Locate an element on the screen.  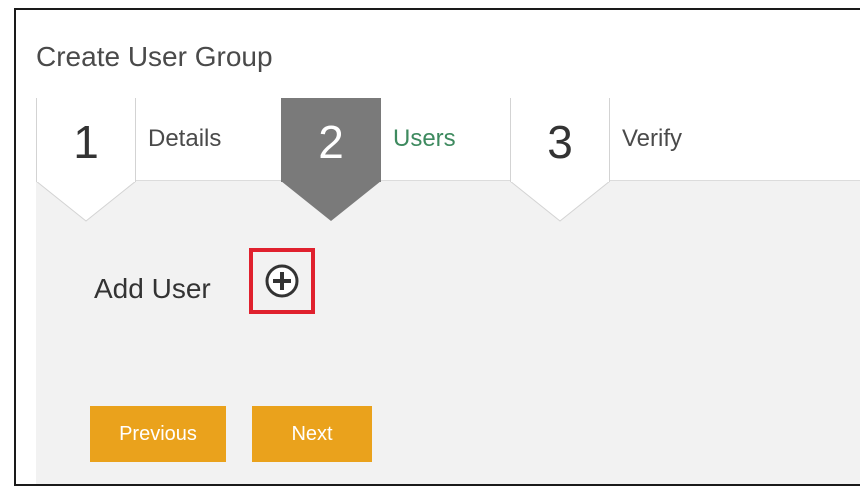
add-user-label: Add User is located at coordinates (152, 288).